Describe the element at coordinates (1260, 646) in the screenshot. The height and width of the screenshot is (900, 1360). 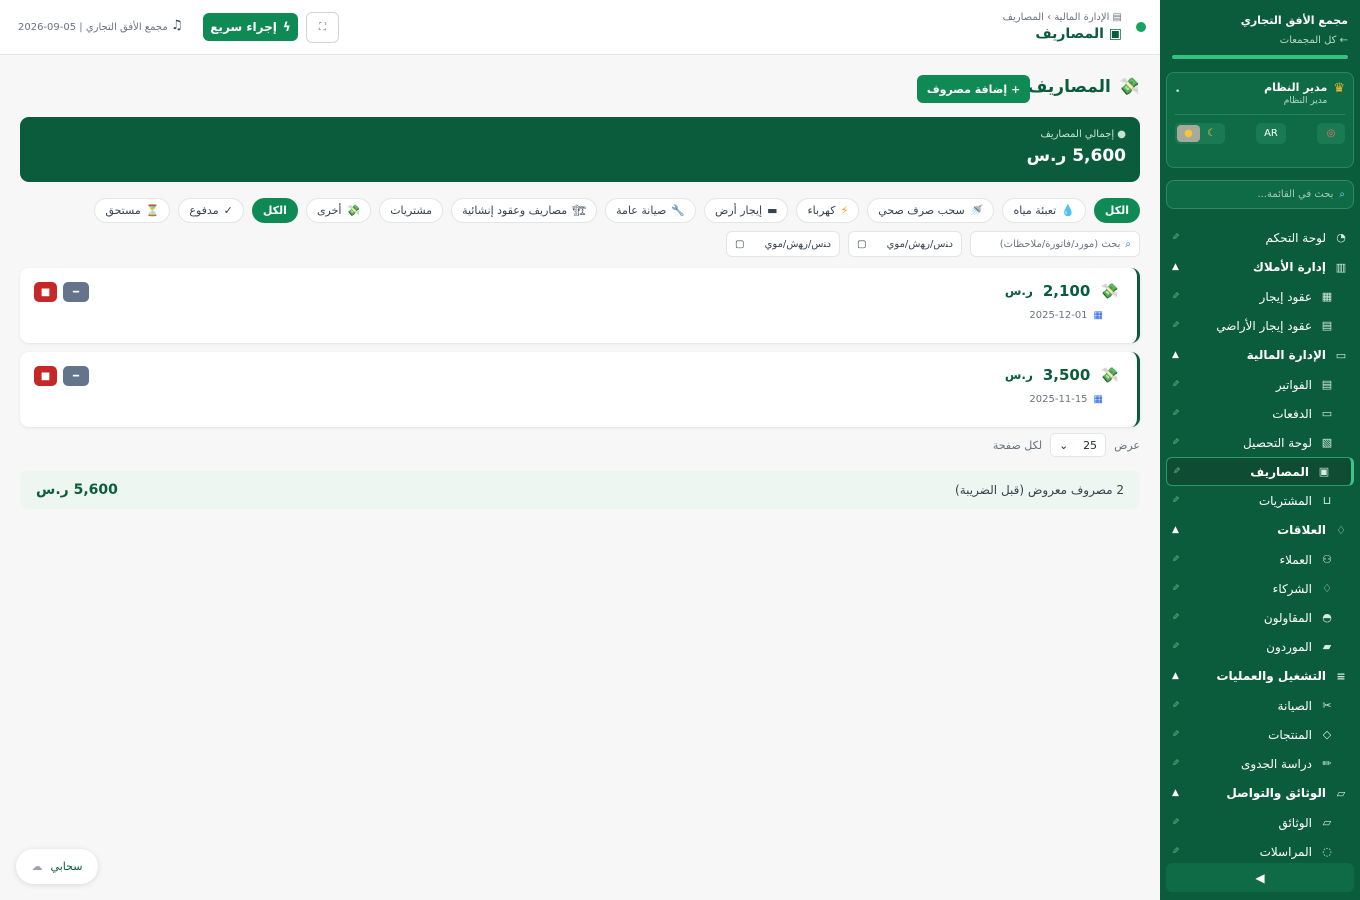
I see `nav-suppliers: ▰ الموردون ✎` at that location.